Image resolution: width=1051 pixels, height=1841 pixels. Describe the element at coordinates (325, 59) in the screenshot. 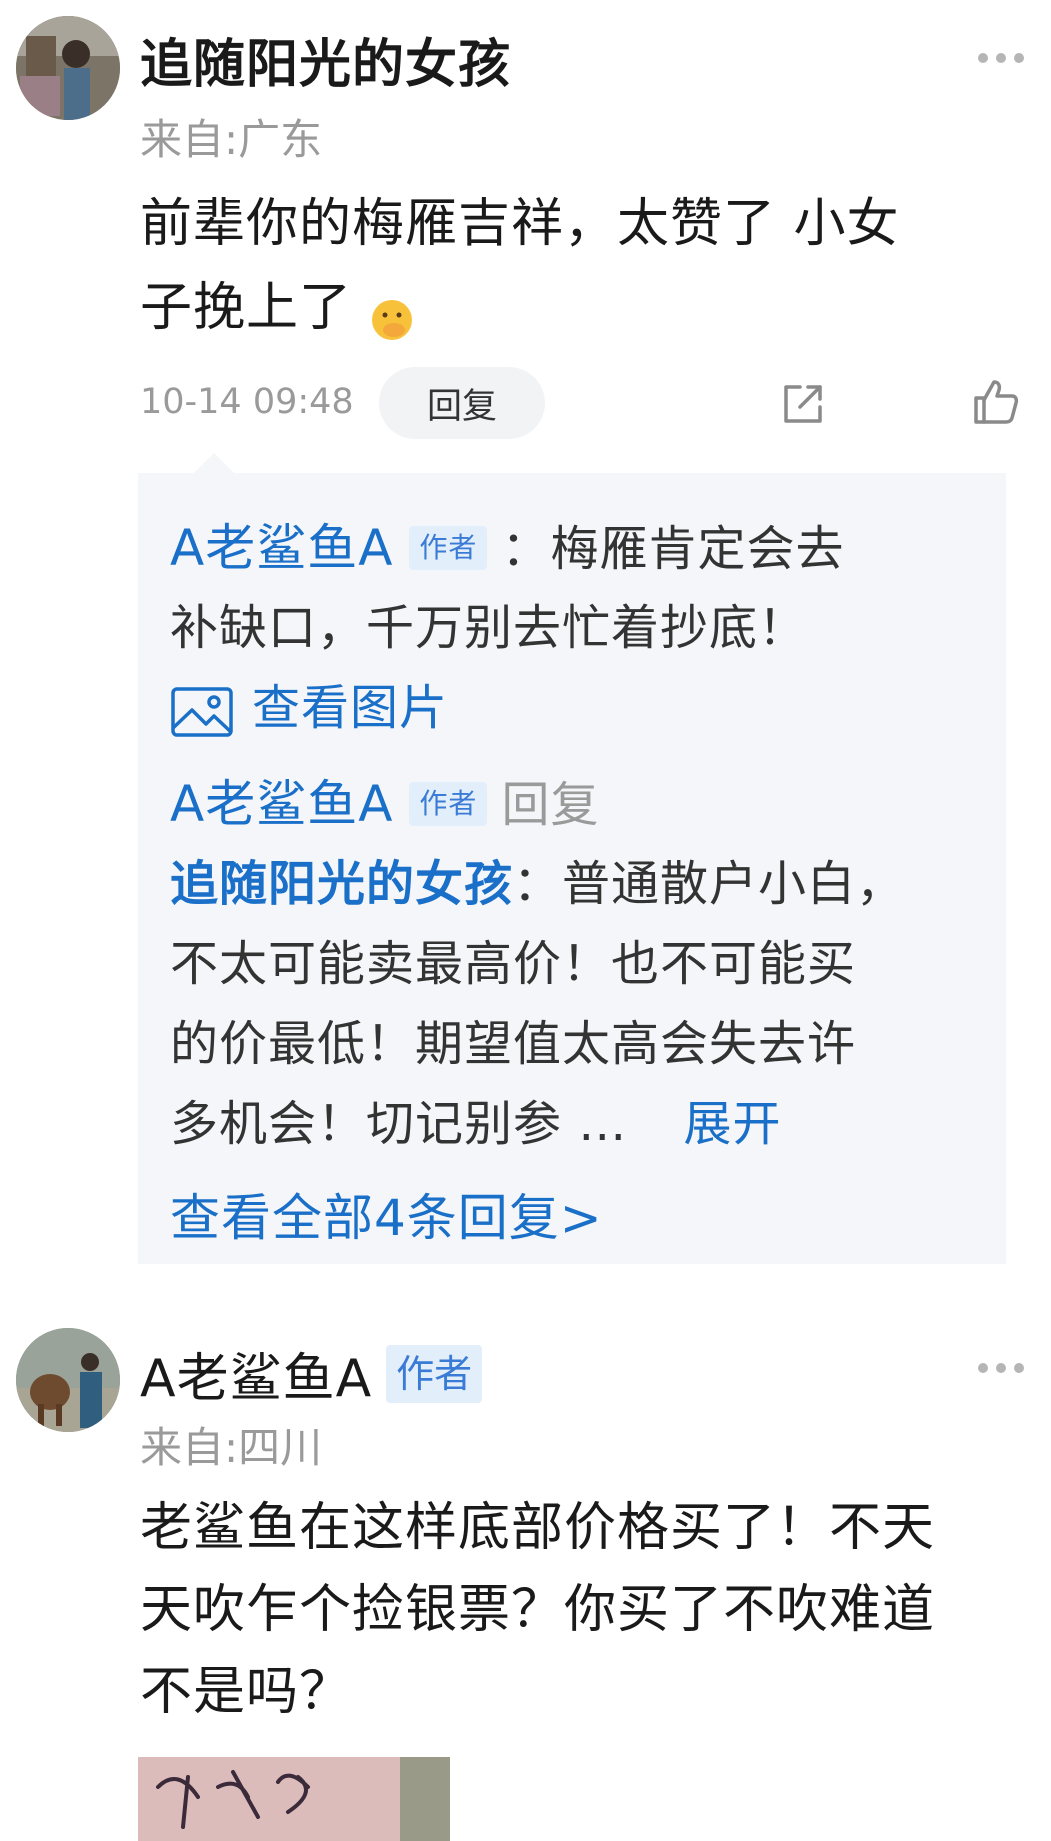

I see `username: 追随阳光的女孩` at that location.